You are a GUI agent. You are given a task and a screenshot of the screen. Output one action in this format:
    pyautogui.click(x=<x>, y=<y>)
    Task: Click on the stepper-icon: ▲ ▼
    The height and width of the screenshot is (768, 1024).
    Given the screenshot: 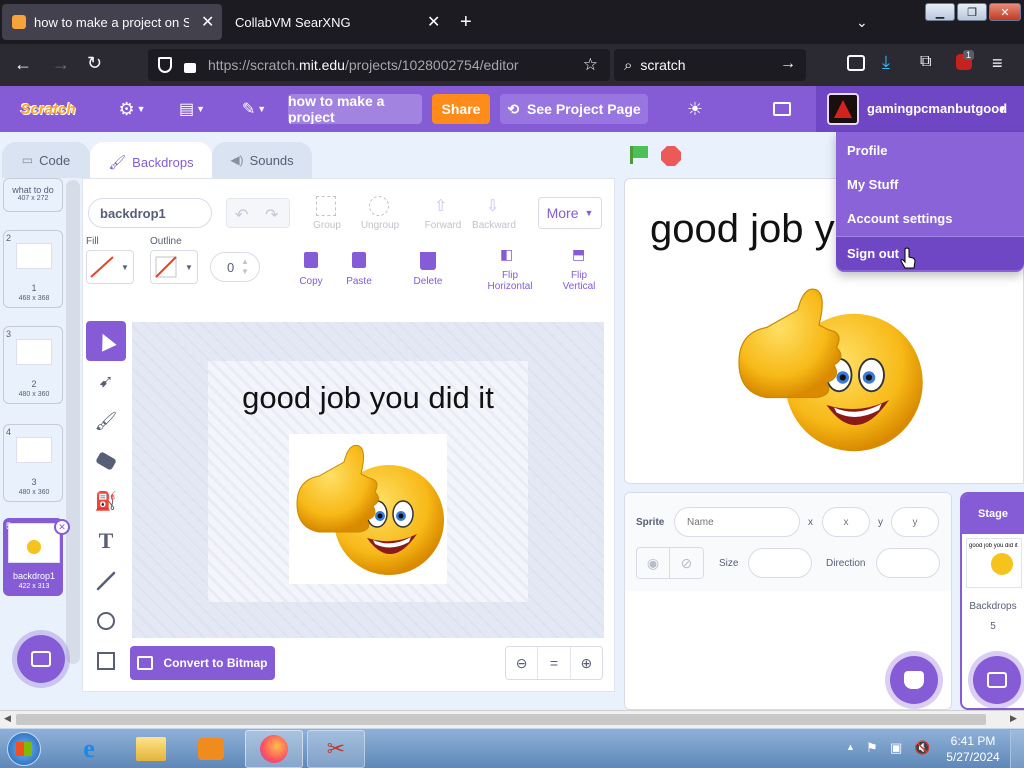 What is the action you would take?
    pyautogui.click(x=245, y=267)
    